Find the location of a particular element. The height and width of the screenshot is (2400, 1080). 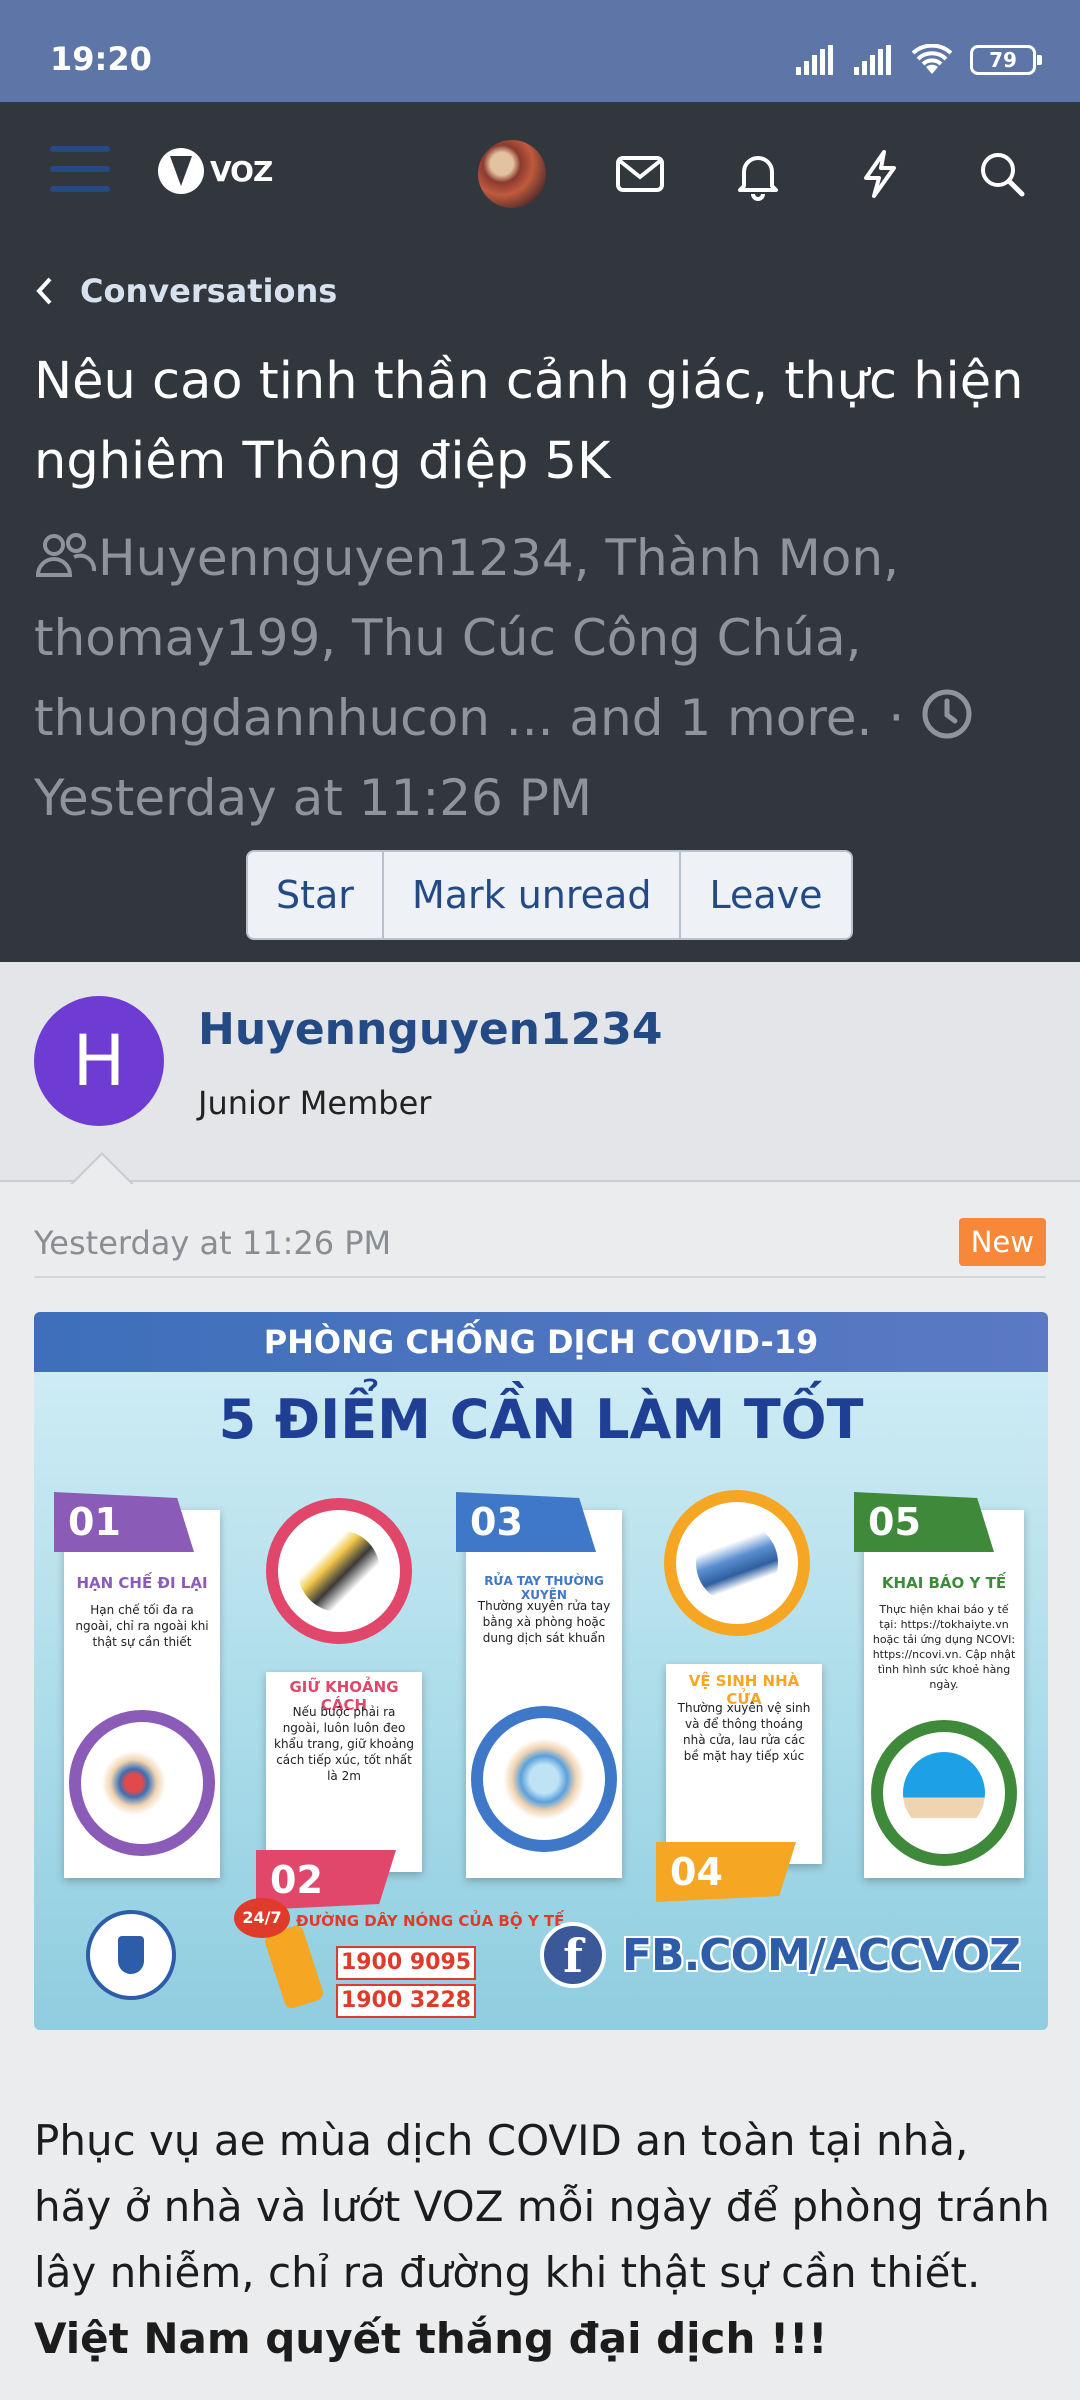

message-body-bold: Việt Nam quyết thắng đại dịch !!! is located at coordinates (431, 2338).